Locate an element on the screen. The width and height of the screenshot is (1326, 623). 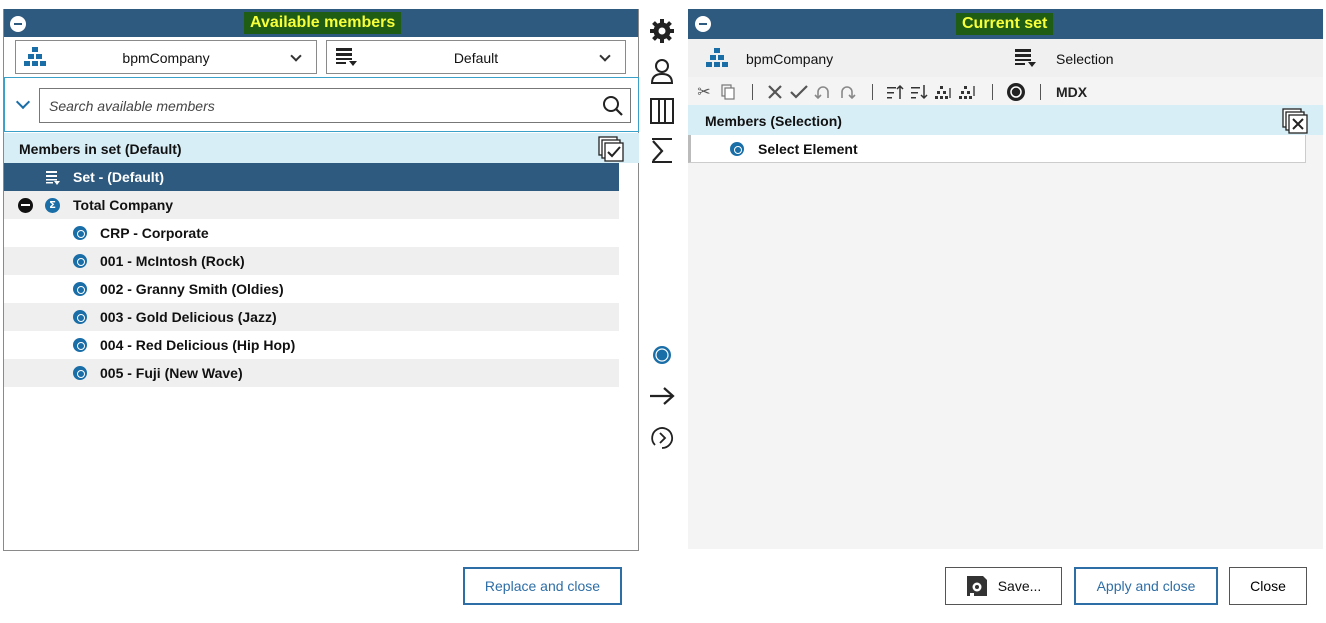
tree-label: Total Company is located at coordinates (123, 205).